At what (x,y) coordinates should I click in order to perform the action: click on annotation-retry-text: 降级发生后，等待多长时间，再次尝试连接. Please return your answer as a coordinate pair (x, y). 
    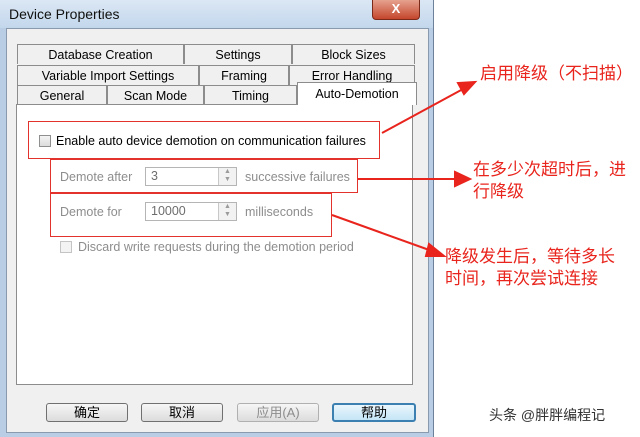
    Looking at the image, I should click on (530, 267).